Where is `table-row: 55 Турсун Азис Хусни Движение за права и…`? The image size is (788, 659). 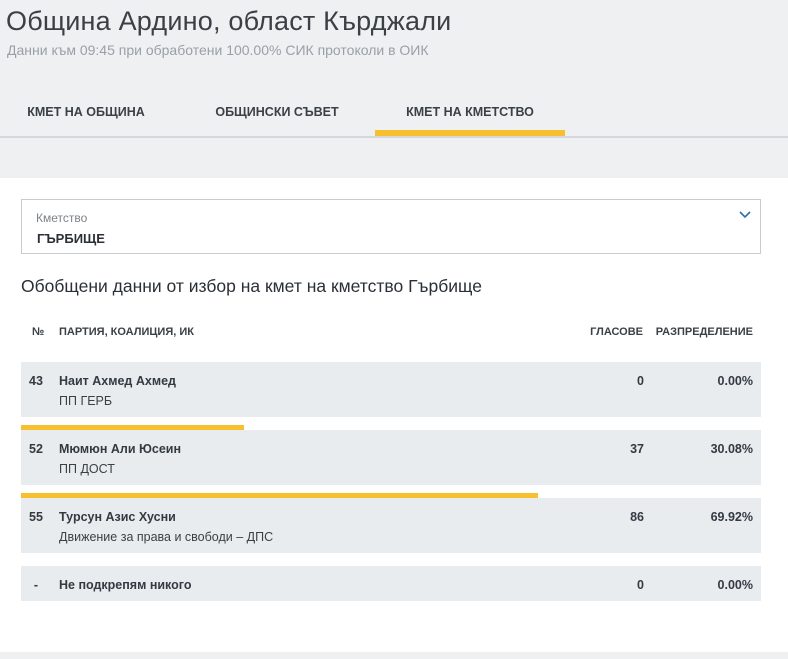
table-row: 55 Турсун Азис Хусни Движение за права и… is located at coordinates (391, 525).